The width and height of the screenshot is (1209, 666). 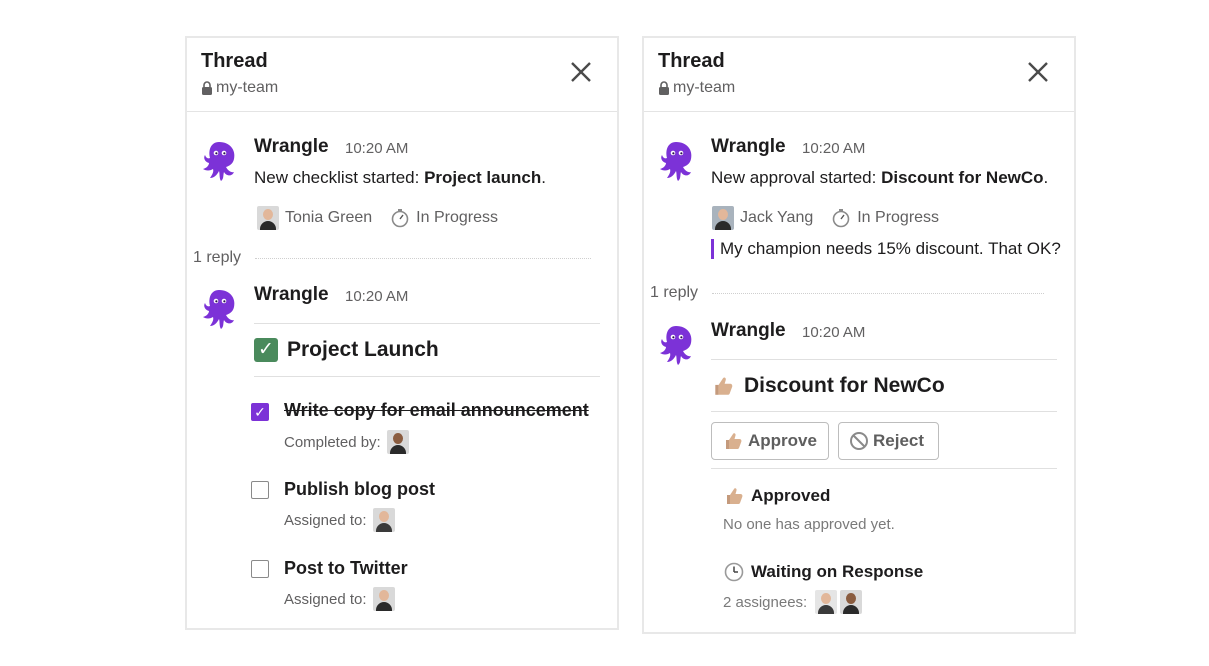 I want to click on checklist-item-label: Publish blog post, so click(x=359, y=489).